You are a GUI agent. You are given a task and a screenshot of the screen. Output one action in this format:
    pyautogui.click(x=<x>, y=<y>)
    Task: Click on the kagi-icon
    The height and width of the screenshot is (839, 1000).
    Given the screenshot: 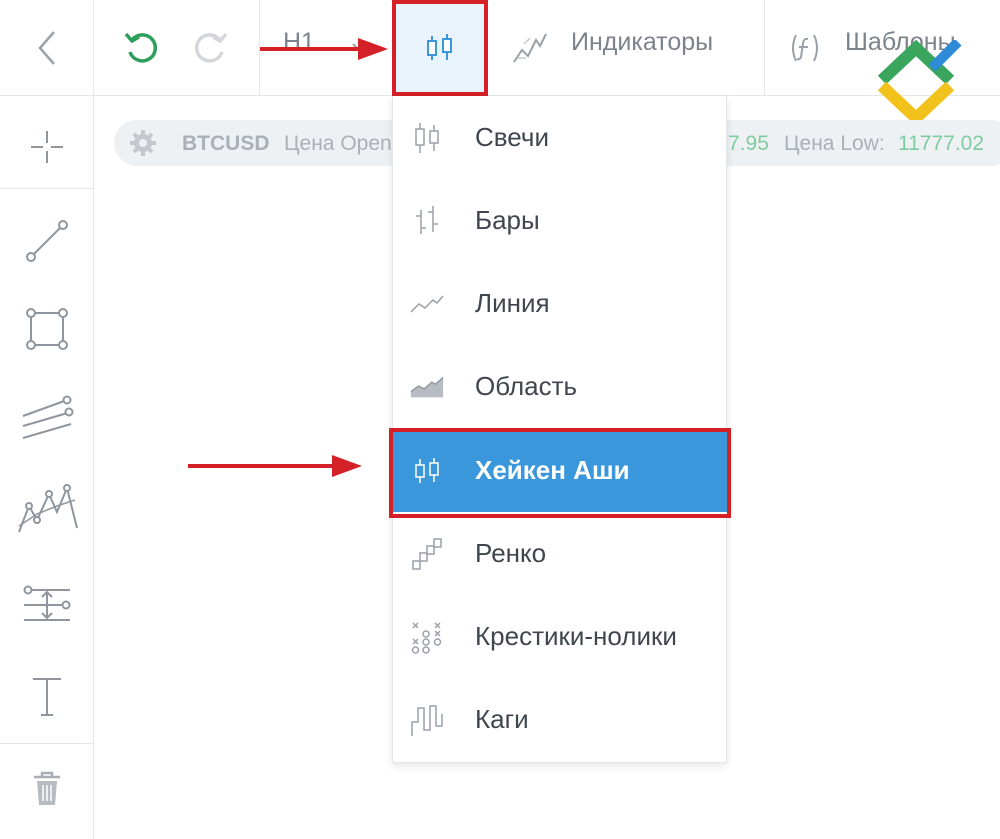 What is the action you would take?
    pyautogui.click(x=427, y=720)
    